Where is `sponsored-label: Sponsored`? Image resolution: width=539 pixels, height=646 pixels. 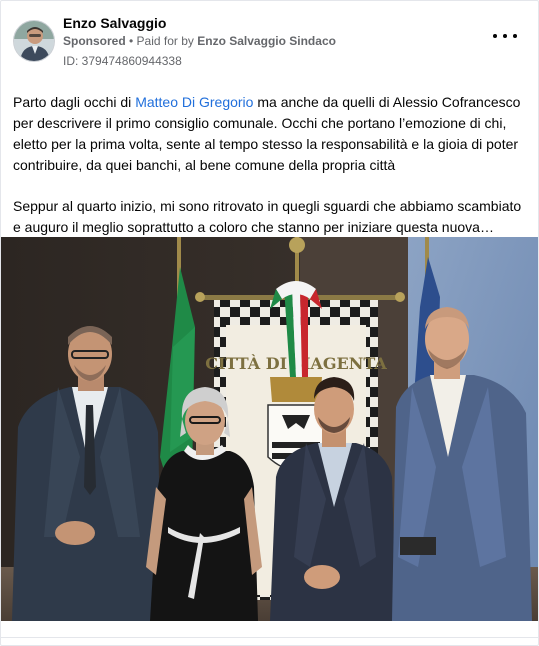
sponsored-label: Sponsored is located at coordinates (94, 41).